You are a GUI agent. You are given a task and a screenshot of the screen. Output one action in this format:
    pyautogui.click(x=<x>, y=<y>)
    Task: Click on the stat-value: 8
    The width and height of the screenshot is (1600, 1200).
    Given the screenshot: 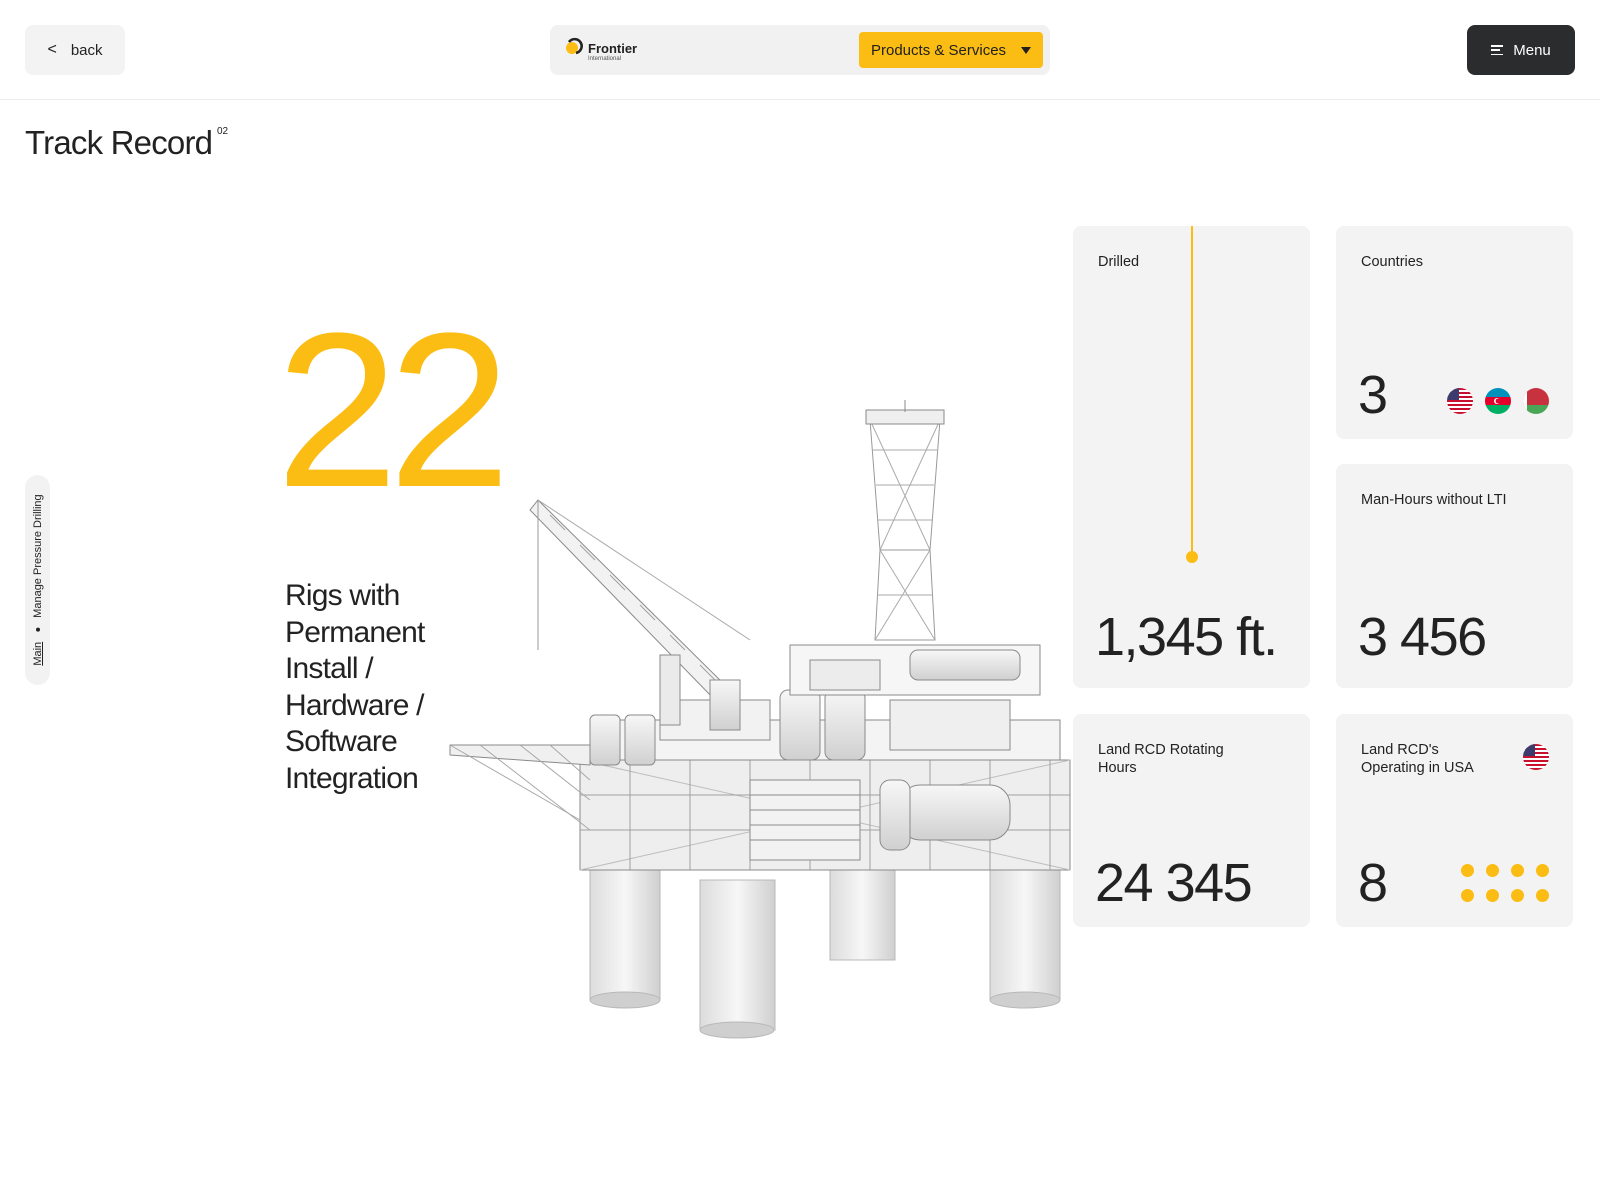 What is the action you would take?
    pyautogui.click(x=1373, y=883)
    